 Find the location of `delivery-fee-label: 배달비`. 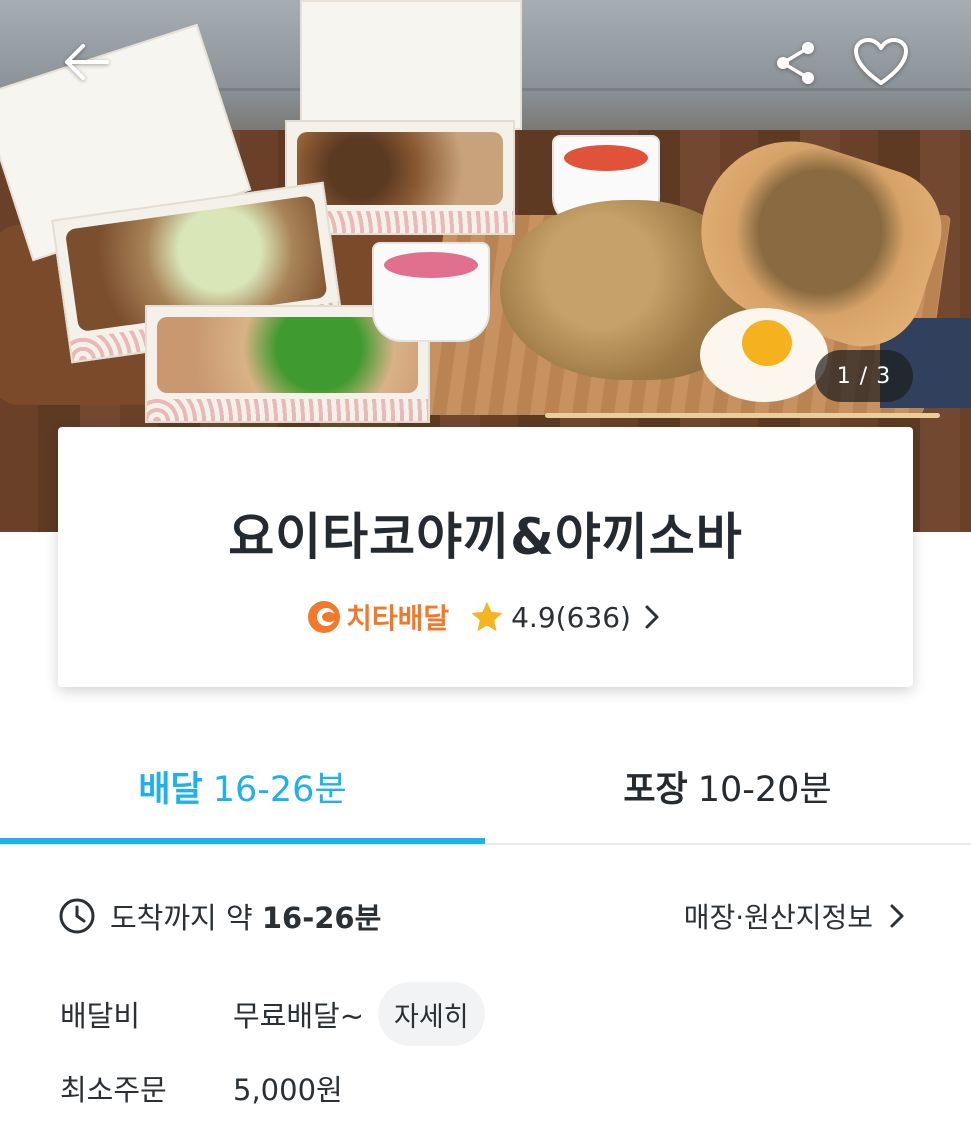

delivery-fee-label: 배달비 is located at coordinates (100, 1016).